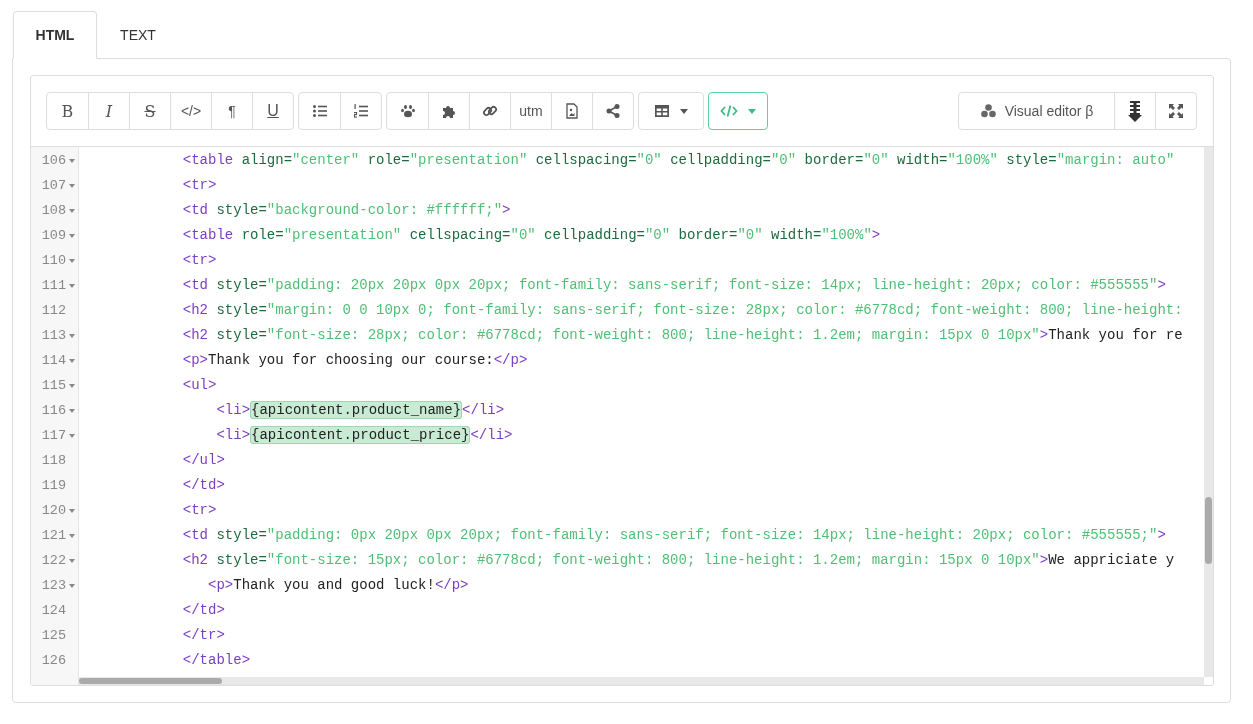 This screenshot has width=1253, height=724. What do you see at coordinates (203, 460) in the screenshot?
I see `code-line: </ul>` at bounding box center [203, 460].